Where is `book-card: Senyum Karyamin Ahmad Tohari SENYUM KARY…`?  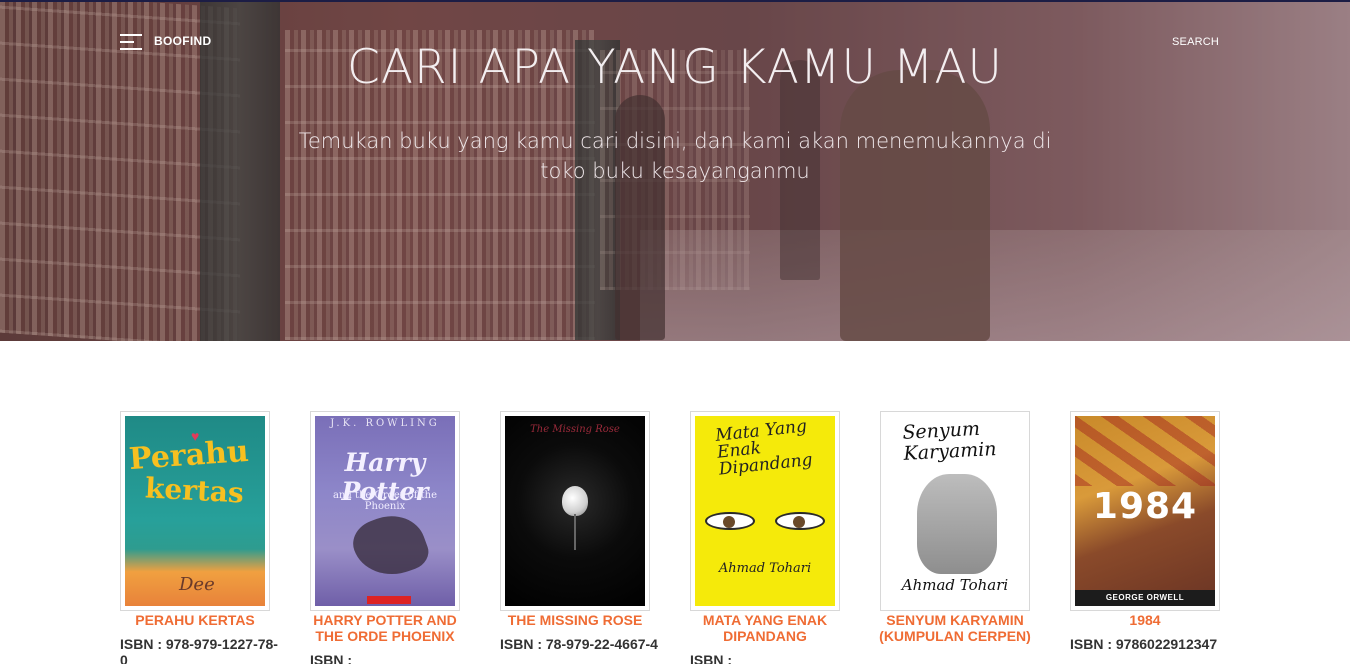
book-card: Senyum Karyamin Ahmad Tohari SENYUM KARY… is located at coordinates (955, 537).